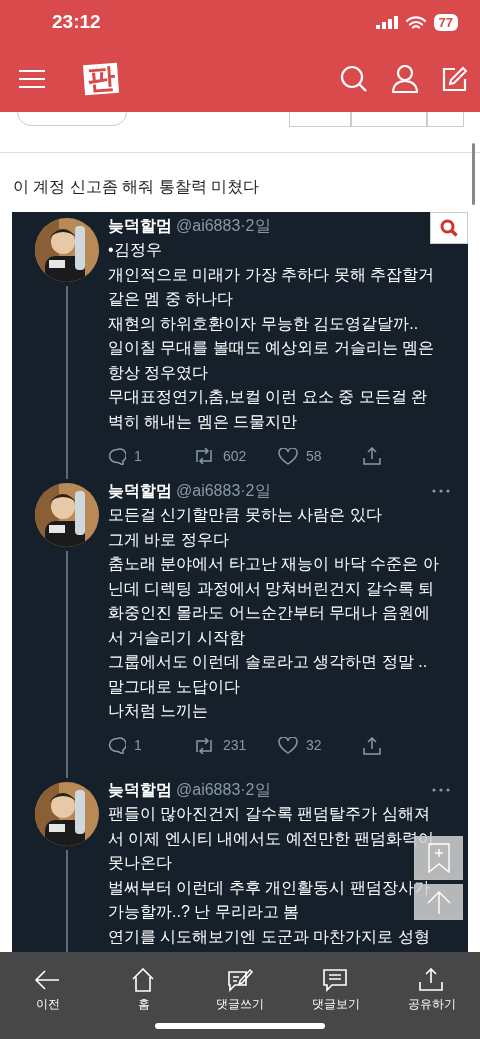 The height and width of the screenshot is (1039, 480). What do you see at coordinates (204, 912) in the screenshot?
I see `tweet-text-line: 가능할까..? 난 무리라고 봄` at bounding box center [204, 912].